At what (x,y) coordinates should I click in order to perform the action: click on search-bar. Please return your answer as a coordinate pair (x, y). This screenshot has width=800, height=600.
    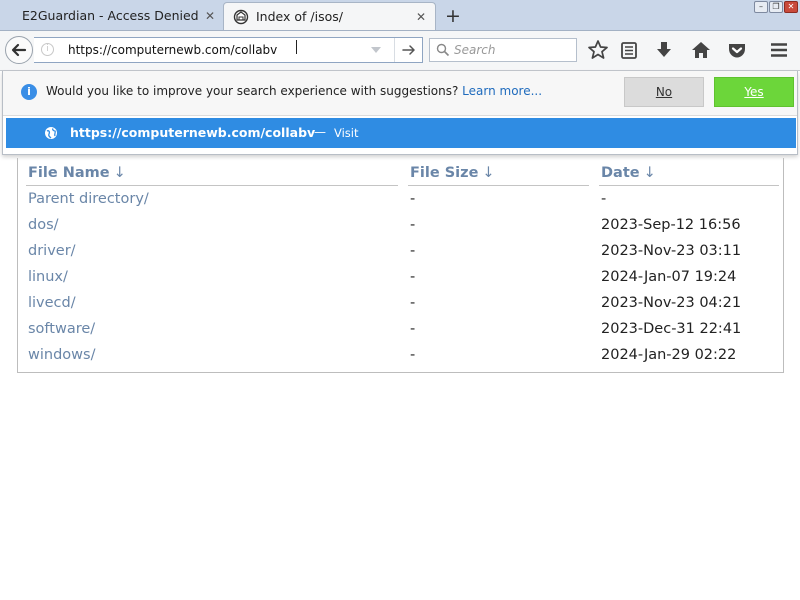
    Looking at the image, I should click on (503, 50).